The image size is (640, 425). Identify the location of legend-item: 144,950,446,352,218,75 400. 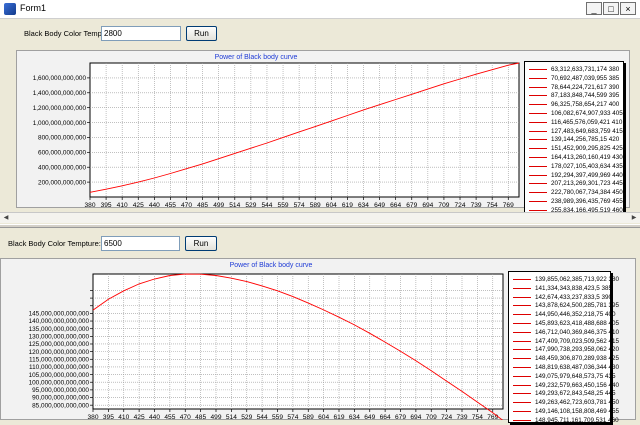
(562, 314).